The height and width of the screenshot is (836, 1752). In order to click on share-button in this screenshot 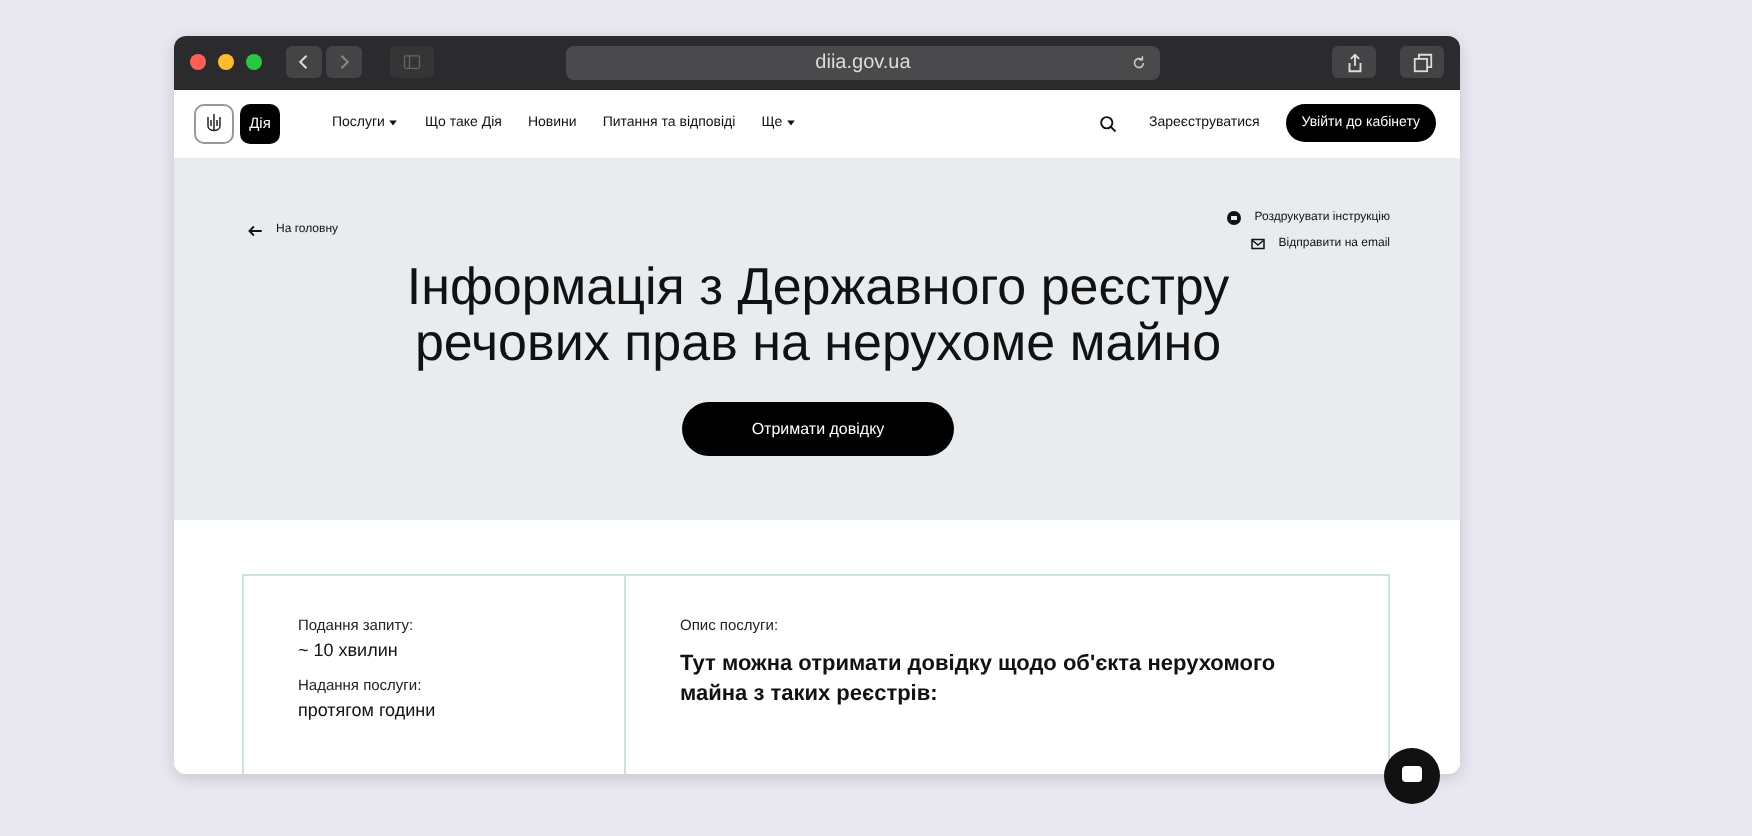, I will do `click(1354, 62)`.